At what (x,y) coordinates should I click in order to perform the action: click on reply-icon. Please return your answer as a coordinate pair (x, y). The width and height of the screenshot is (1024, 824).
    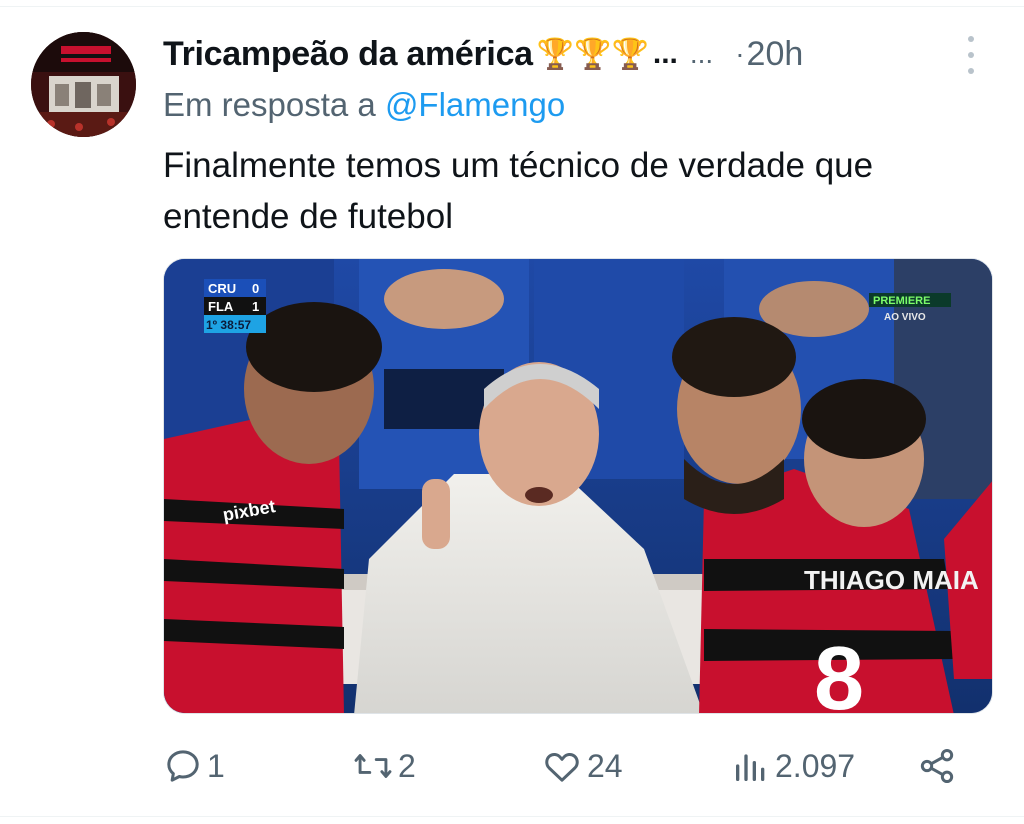
    Looking at the image, I should click on (183, 766).